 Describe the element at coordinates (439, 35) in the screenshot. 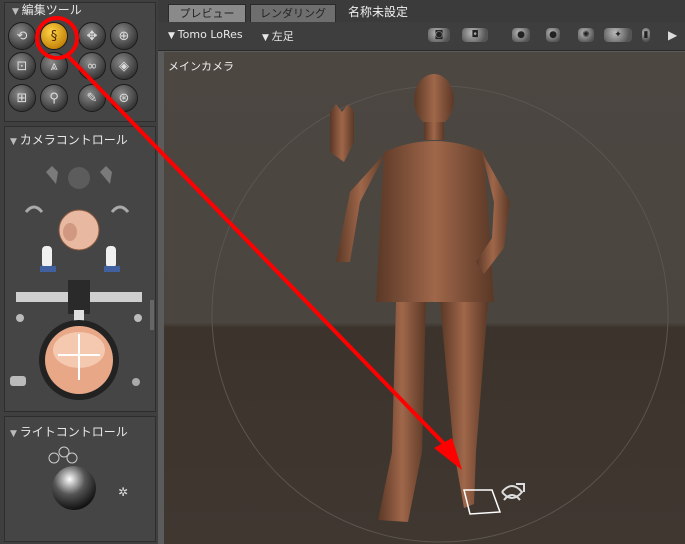

I see `camera-icon: ◙` at that location.